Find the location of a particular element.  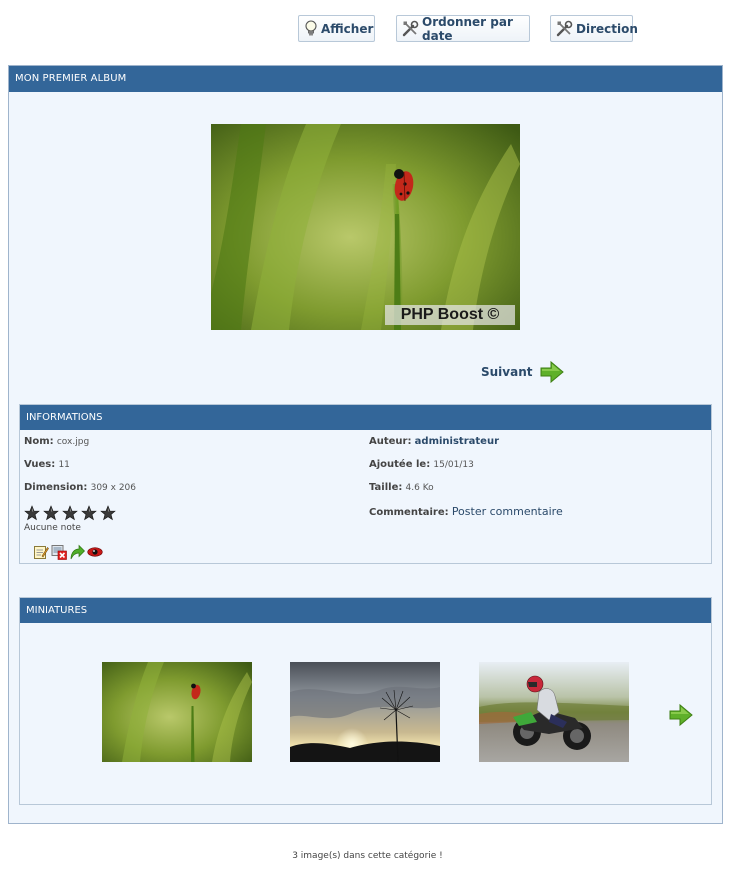

author-link: administrateur is located at coordinates (457, 441).